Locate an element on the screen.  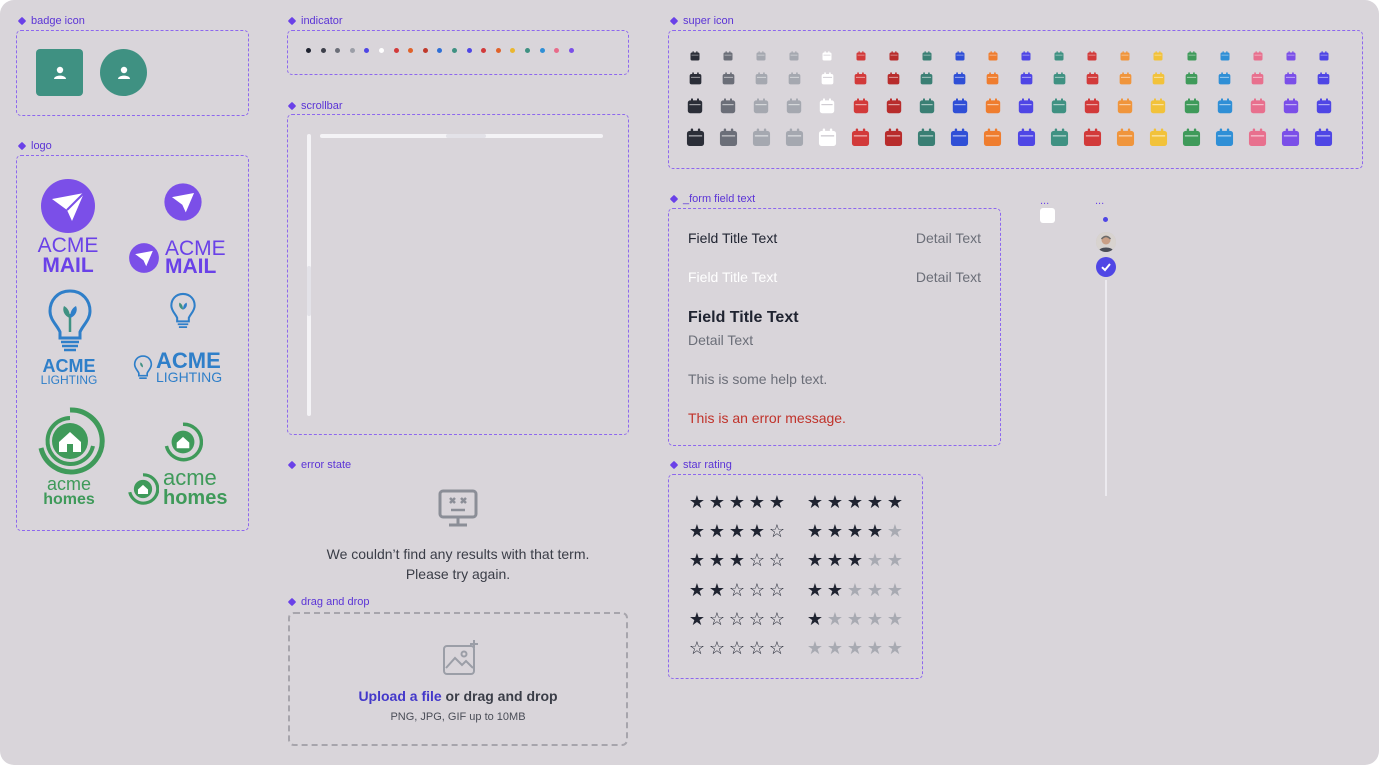
acme-homes-logo-inline-mark is located at coordinates (143, 491).